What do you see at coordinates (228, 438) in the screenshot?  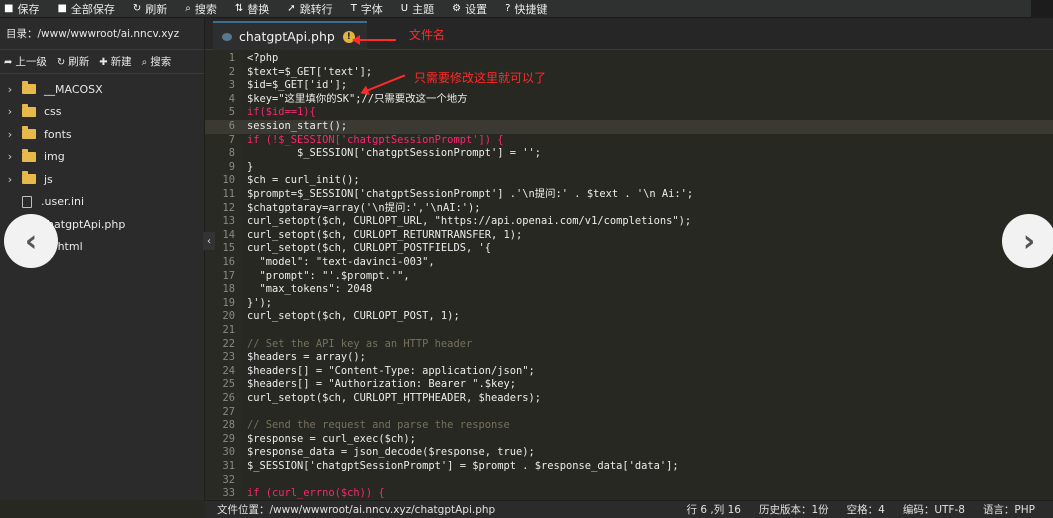 I see `line-number: 29` at bounding box center [228, 438].